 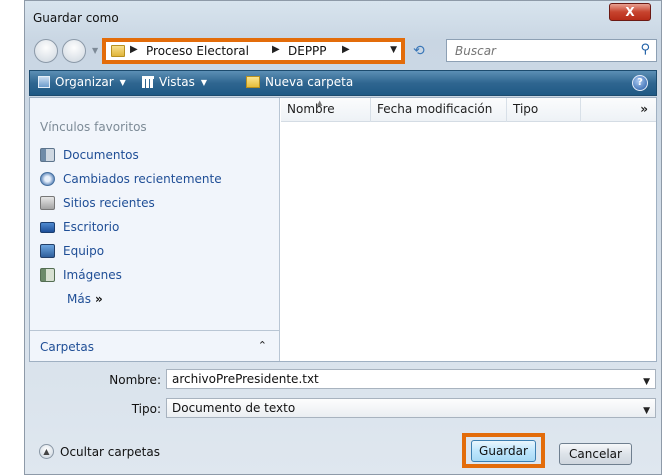 I want to click on search-input, so click(x=537, y=50).